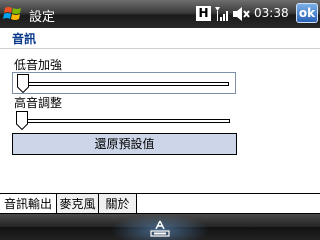  Describe the element at coordinates (13, 14) in the screenshot. I see `windows-start-icon` at that location.